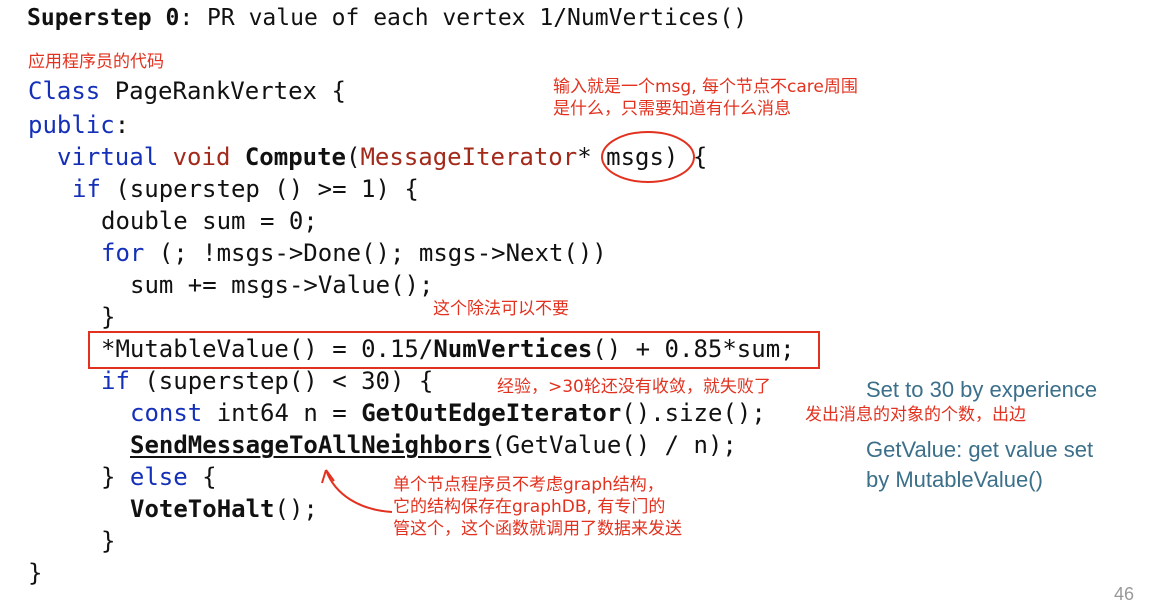  What do you see at coordinates (282, 413) in the screenshot?
I see `decl-mid: int64 n =` at bounding box center [282, 413].